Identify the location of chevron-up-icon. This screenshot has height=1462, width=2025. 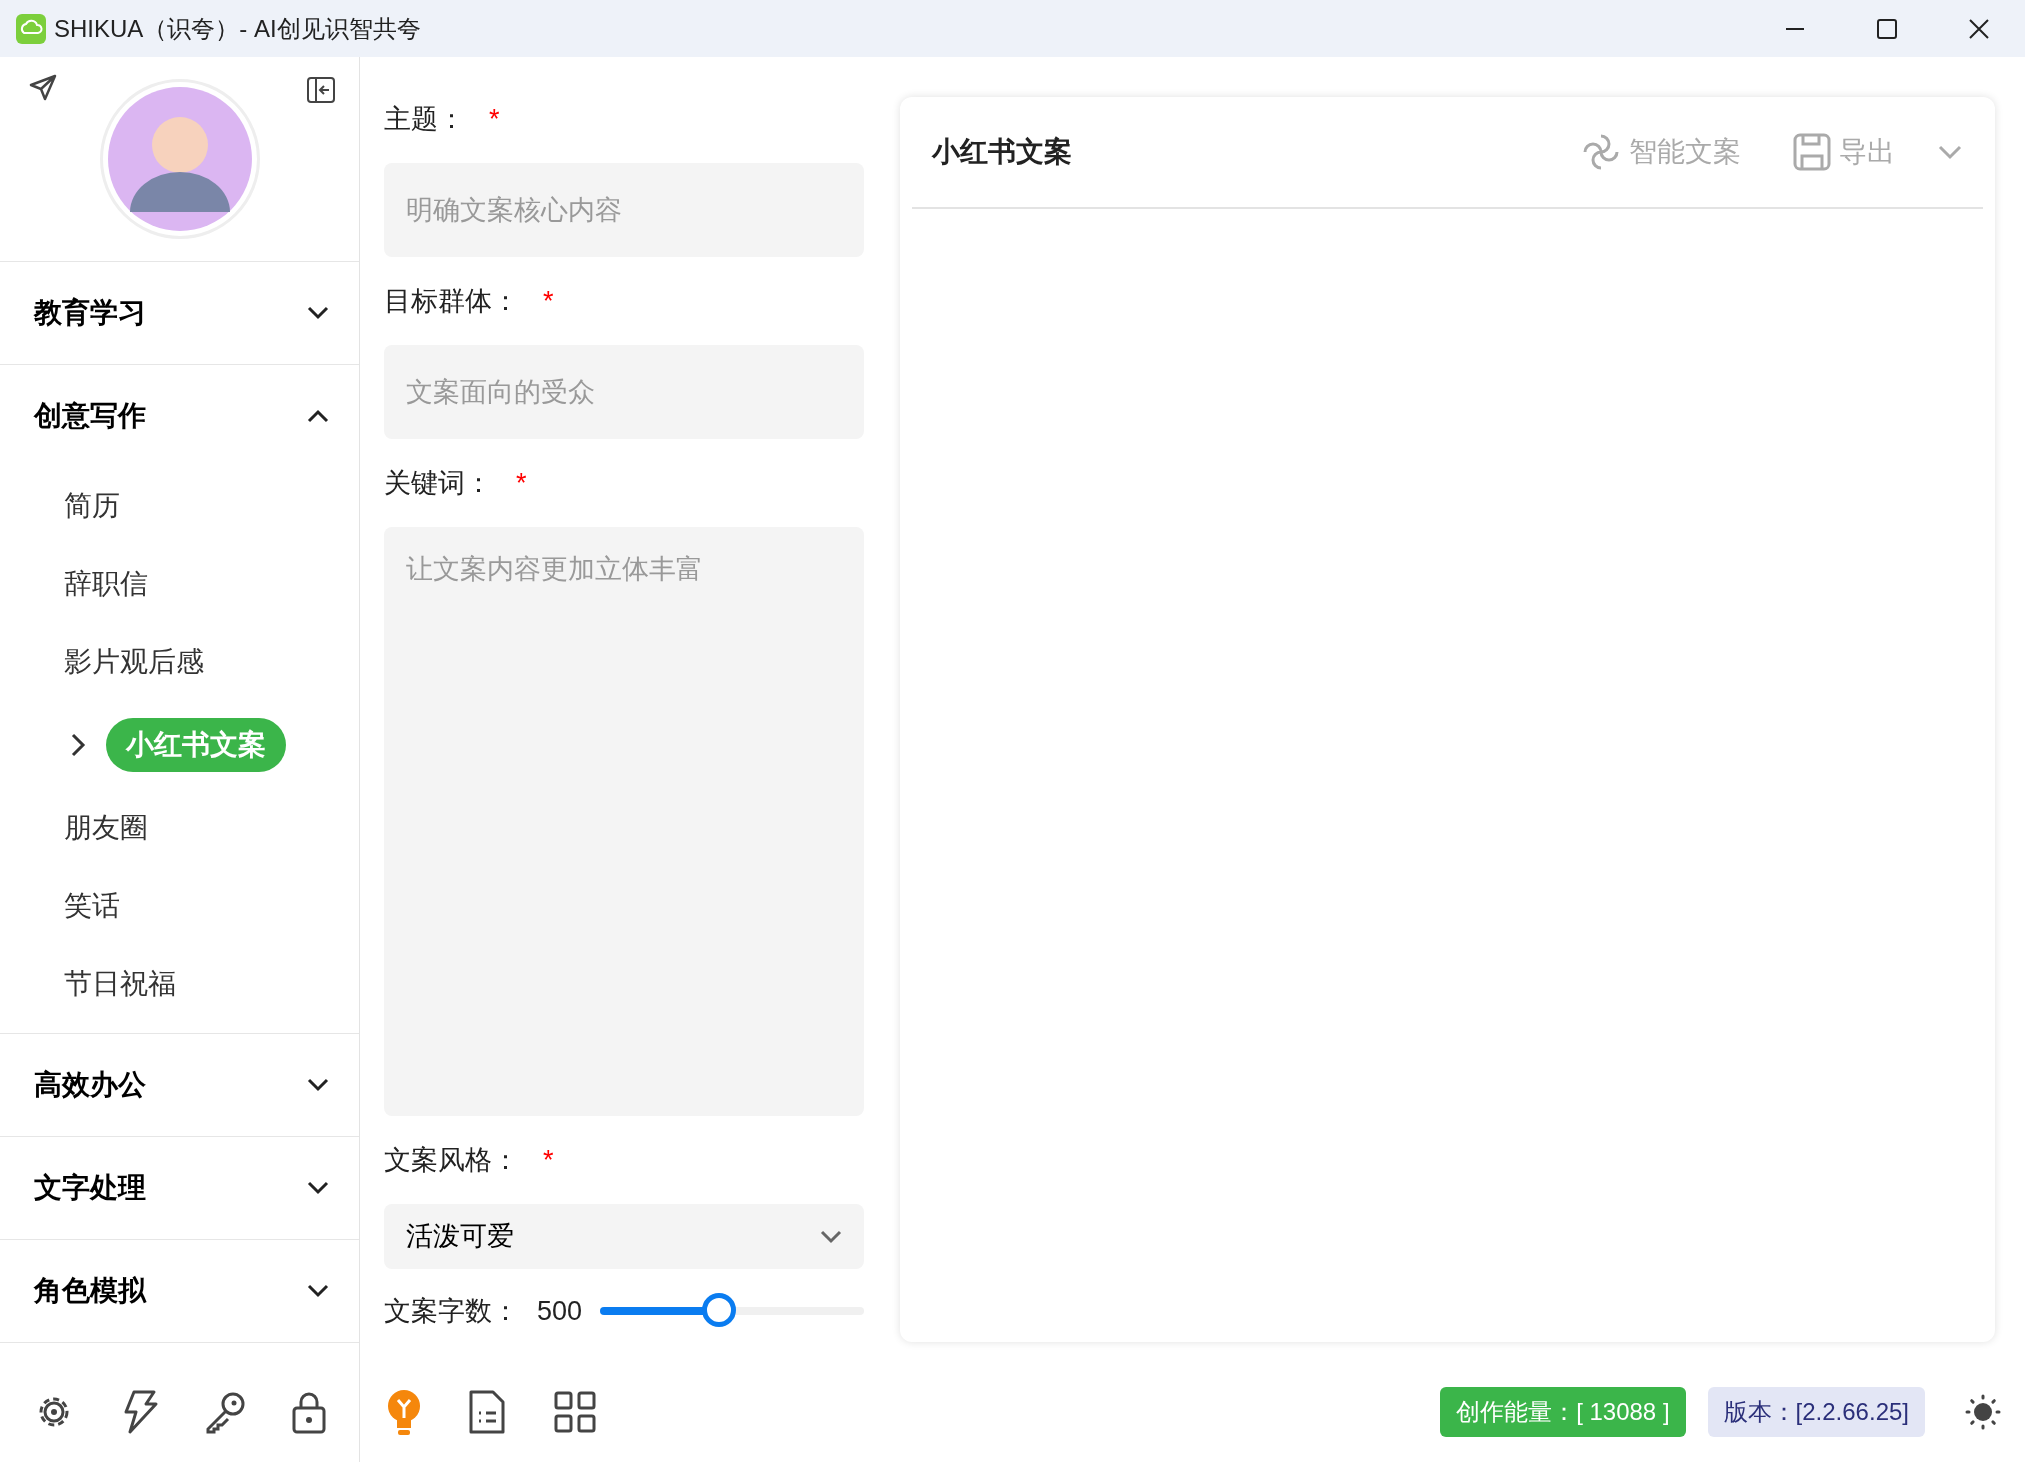
(318, 416).